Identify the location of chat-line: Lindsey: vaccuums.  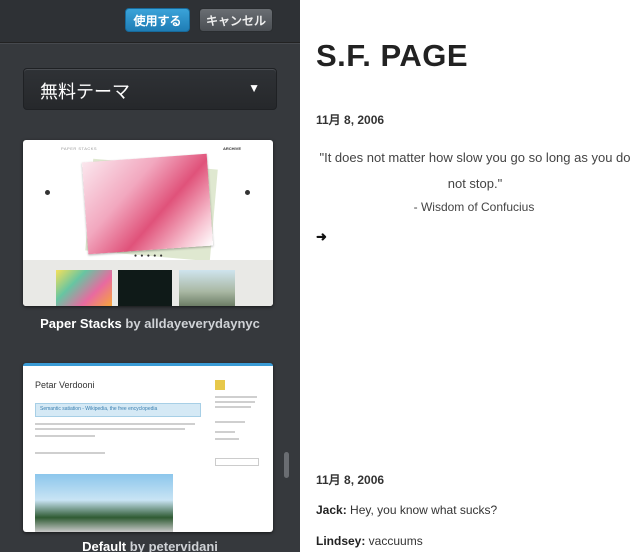
(369, 541).